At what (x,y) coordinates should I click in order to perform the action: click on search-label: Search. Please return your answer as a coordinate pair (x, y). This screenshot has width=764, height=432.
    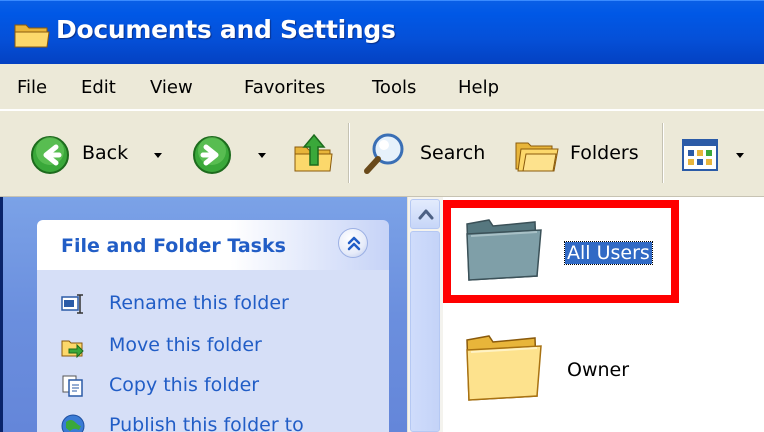
    Looking at the image, I should click on (453, 153).